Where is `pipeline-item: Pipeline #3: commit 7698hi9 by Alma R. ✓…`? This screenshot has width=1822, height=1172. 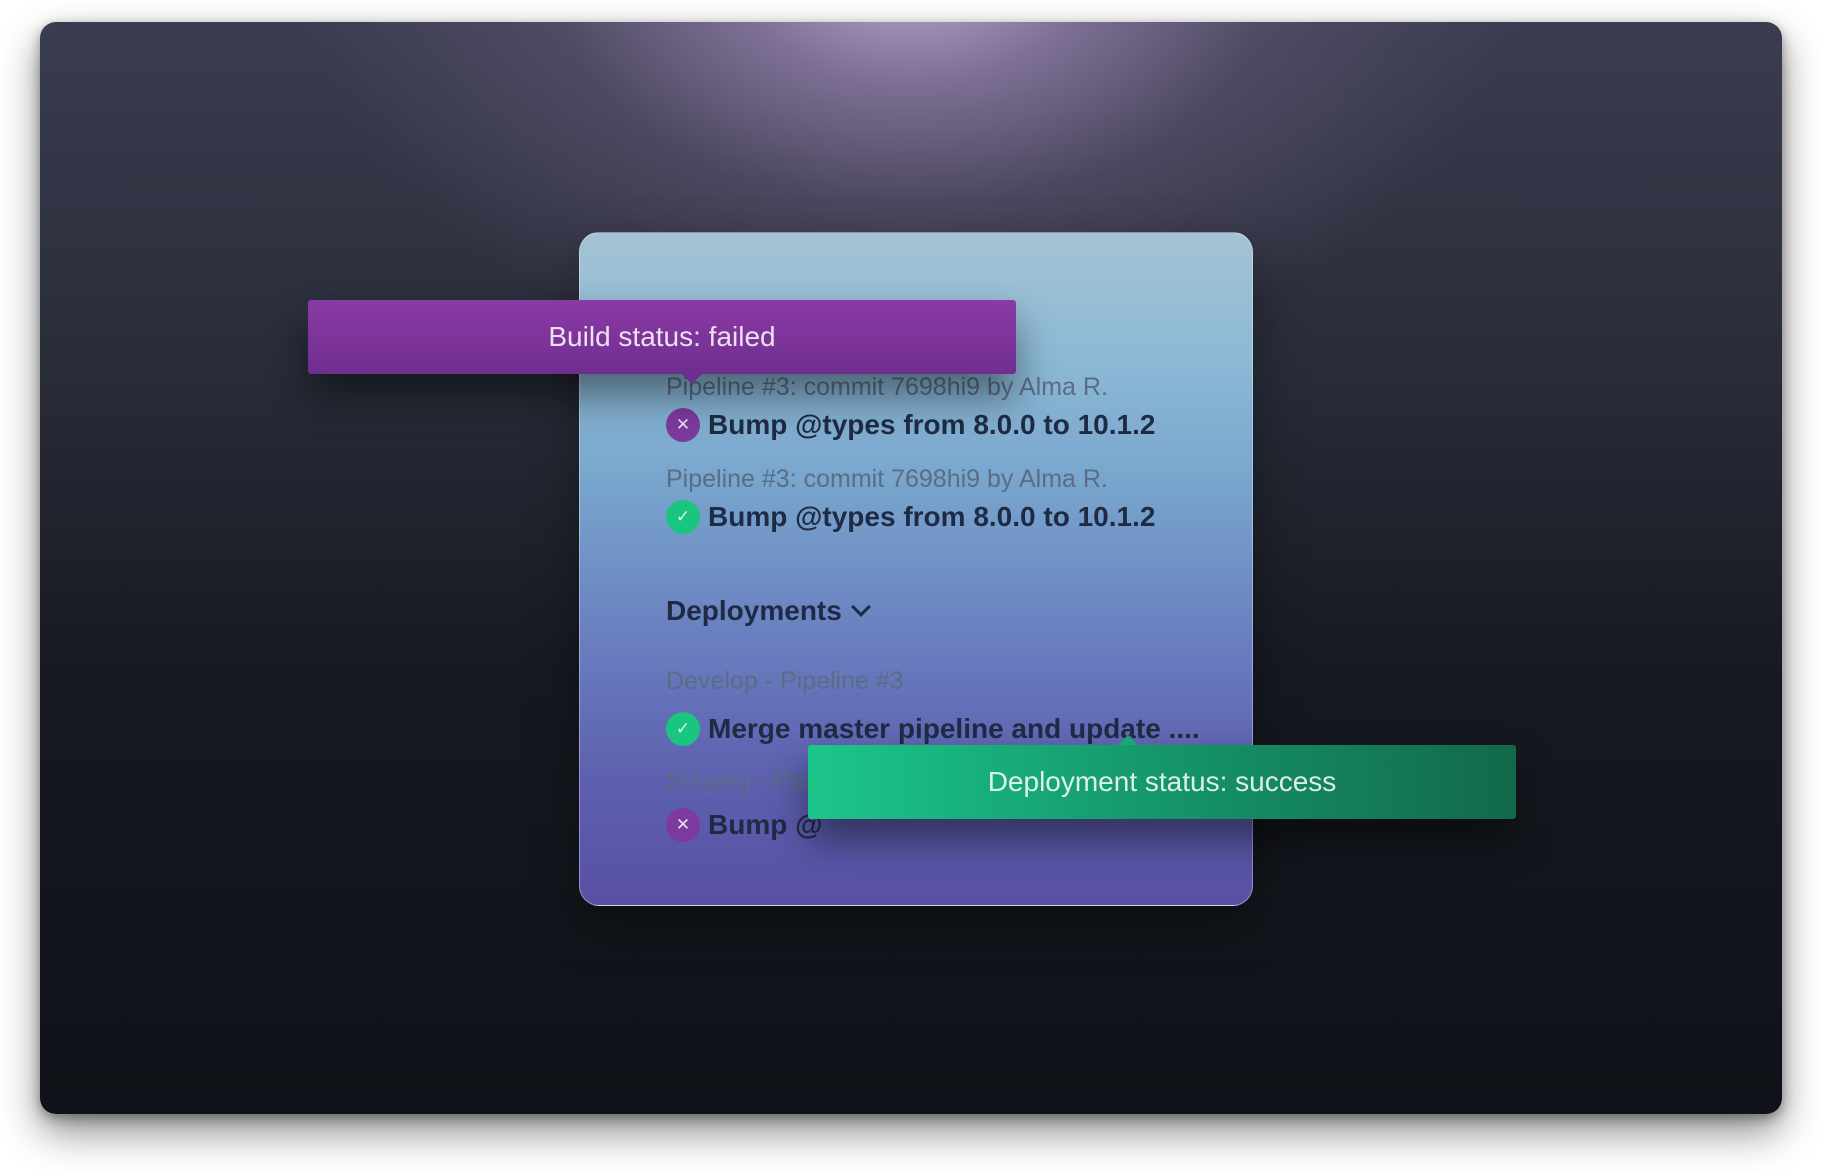
pipeline-item: Pipeline #3: commit 7698hi9 by Alma R. ✓… is located at coordinates (910, 499).